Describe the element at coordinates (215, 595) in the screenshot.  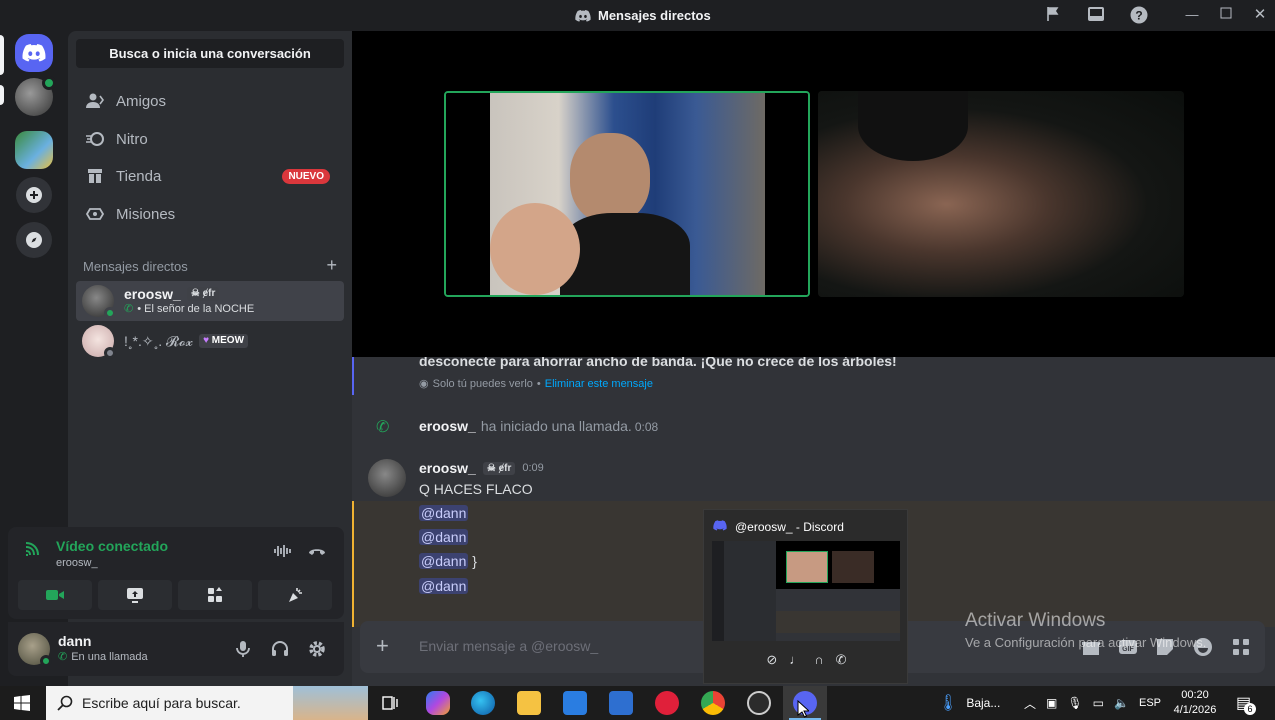
I see `activities-button` at that location.